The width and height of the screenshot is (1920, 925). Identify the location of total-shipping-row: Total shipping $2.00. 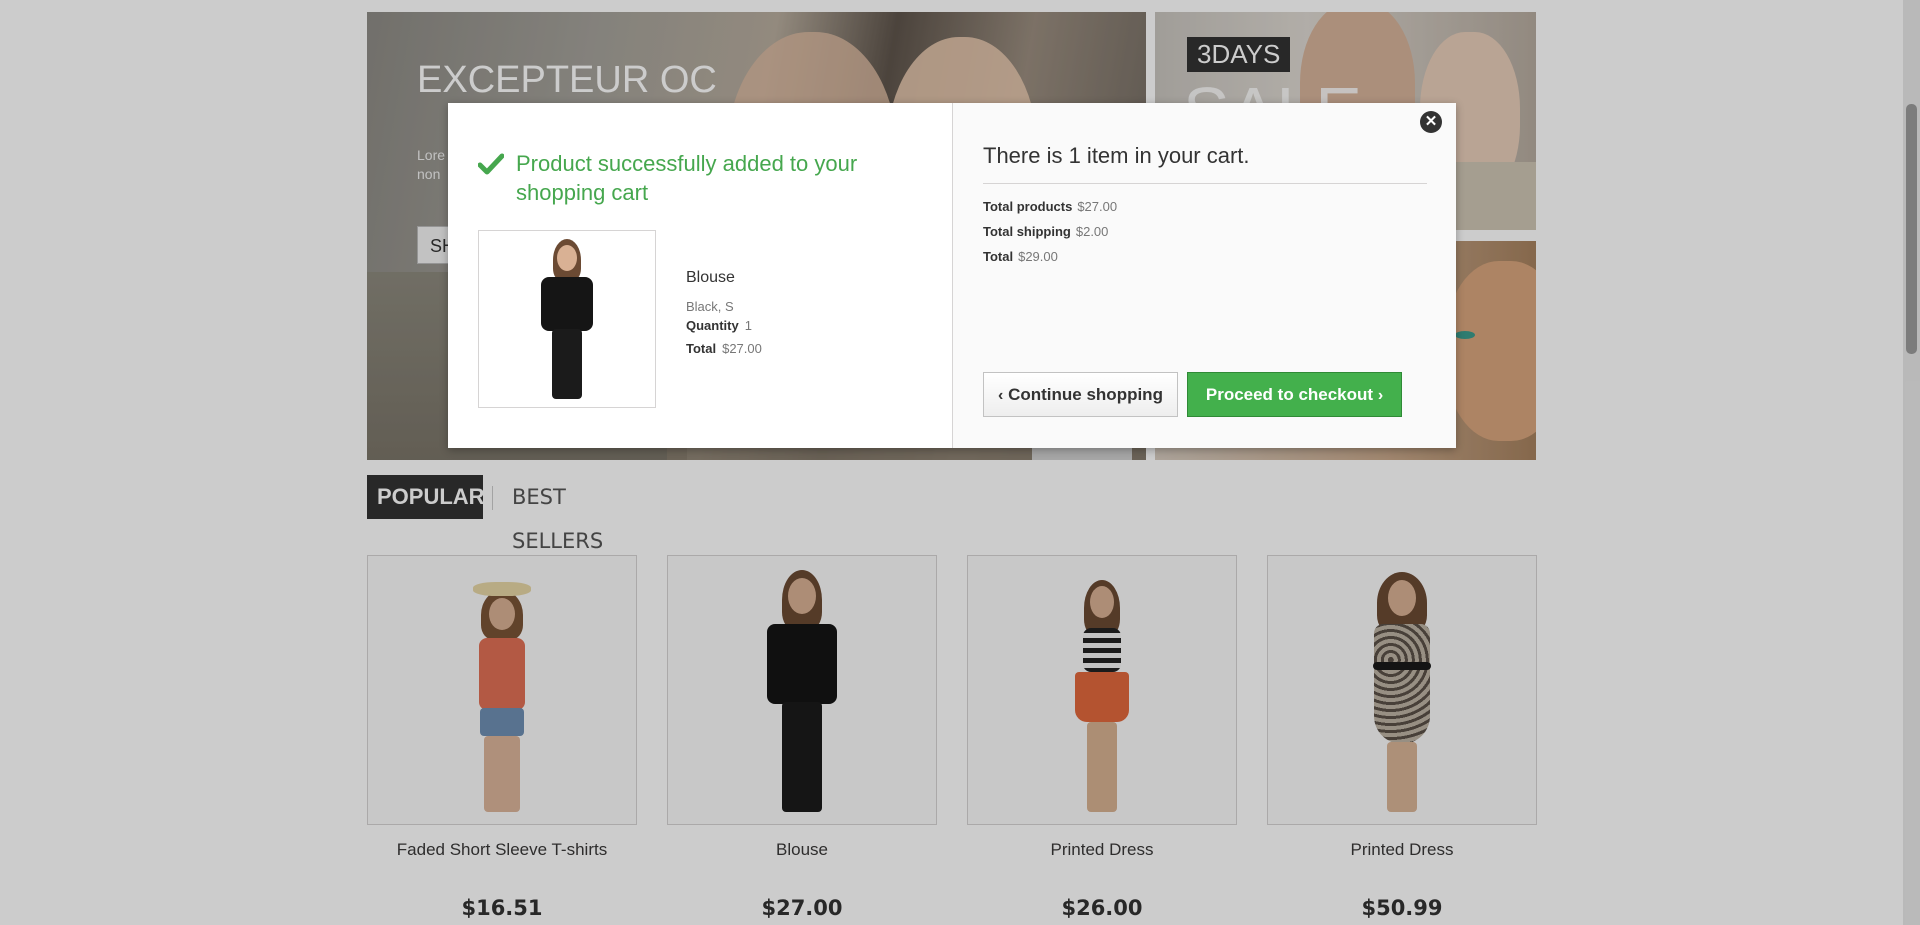
(1050, 231).